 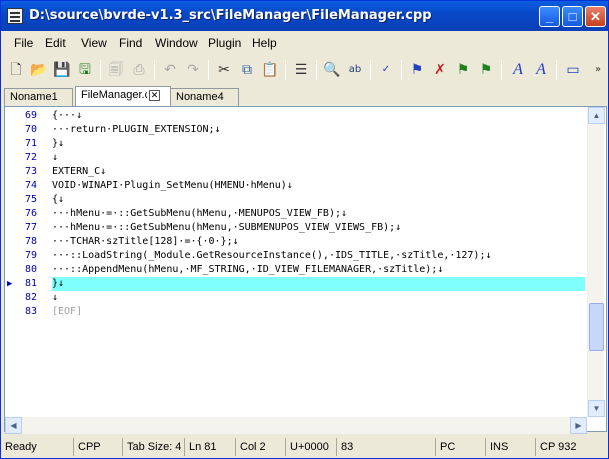 What do you see at coordinates (44, 143) in the screenshot?
I see `code-line: 71}↓` at bounding box center [44, 143].